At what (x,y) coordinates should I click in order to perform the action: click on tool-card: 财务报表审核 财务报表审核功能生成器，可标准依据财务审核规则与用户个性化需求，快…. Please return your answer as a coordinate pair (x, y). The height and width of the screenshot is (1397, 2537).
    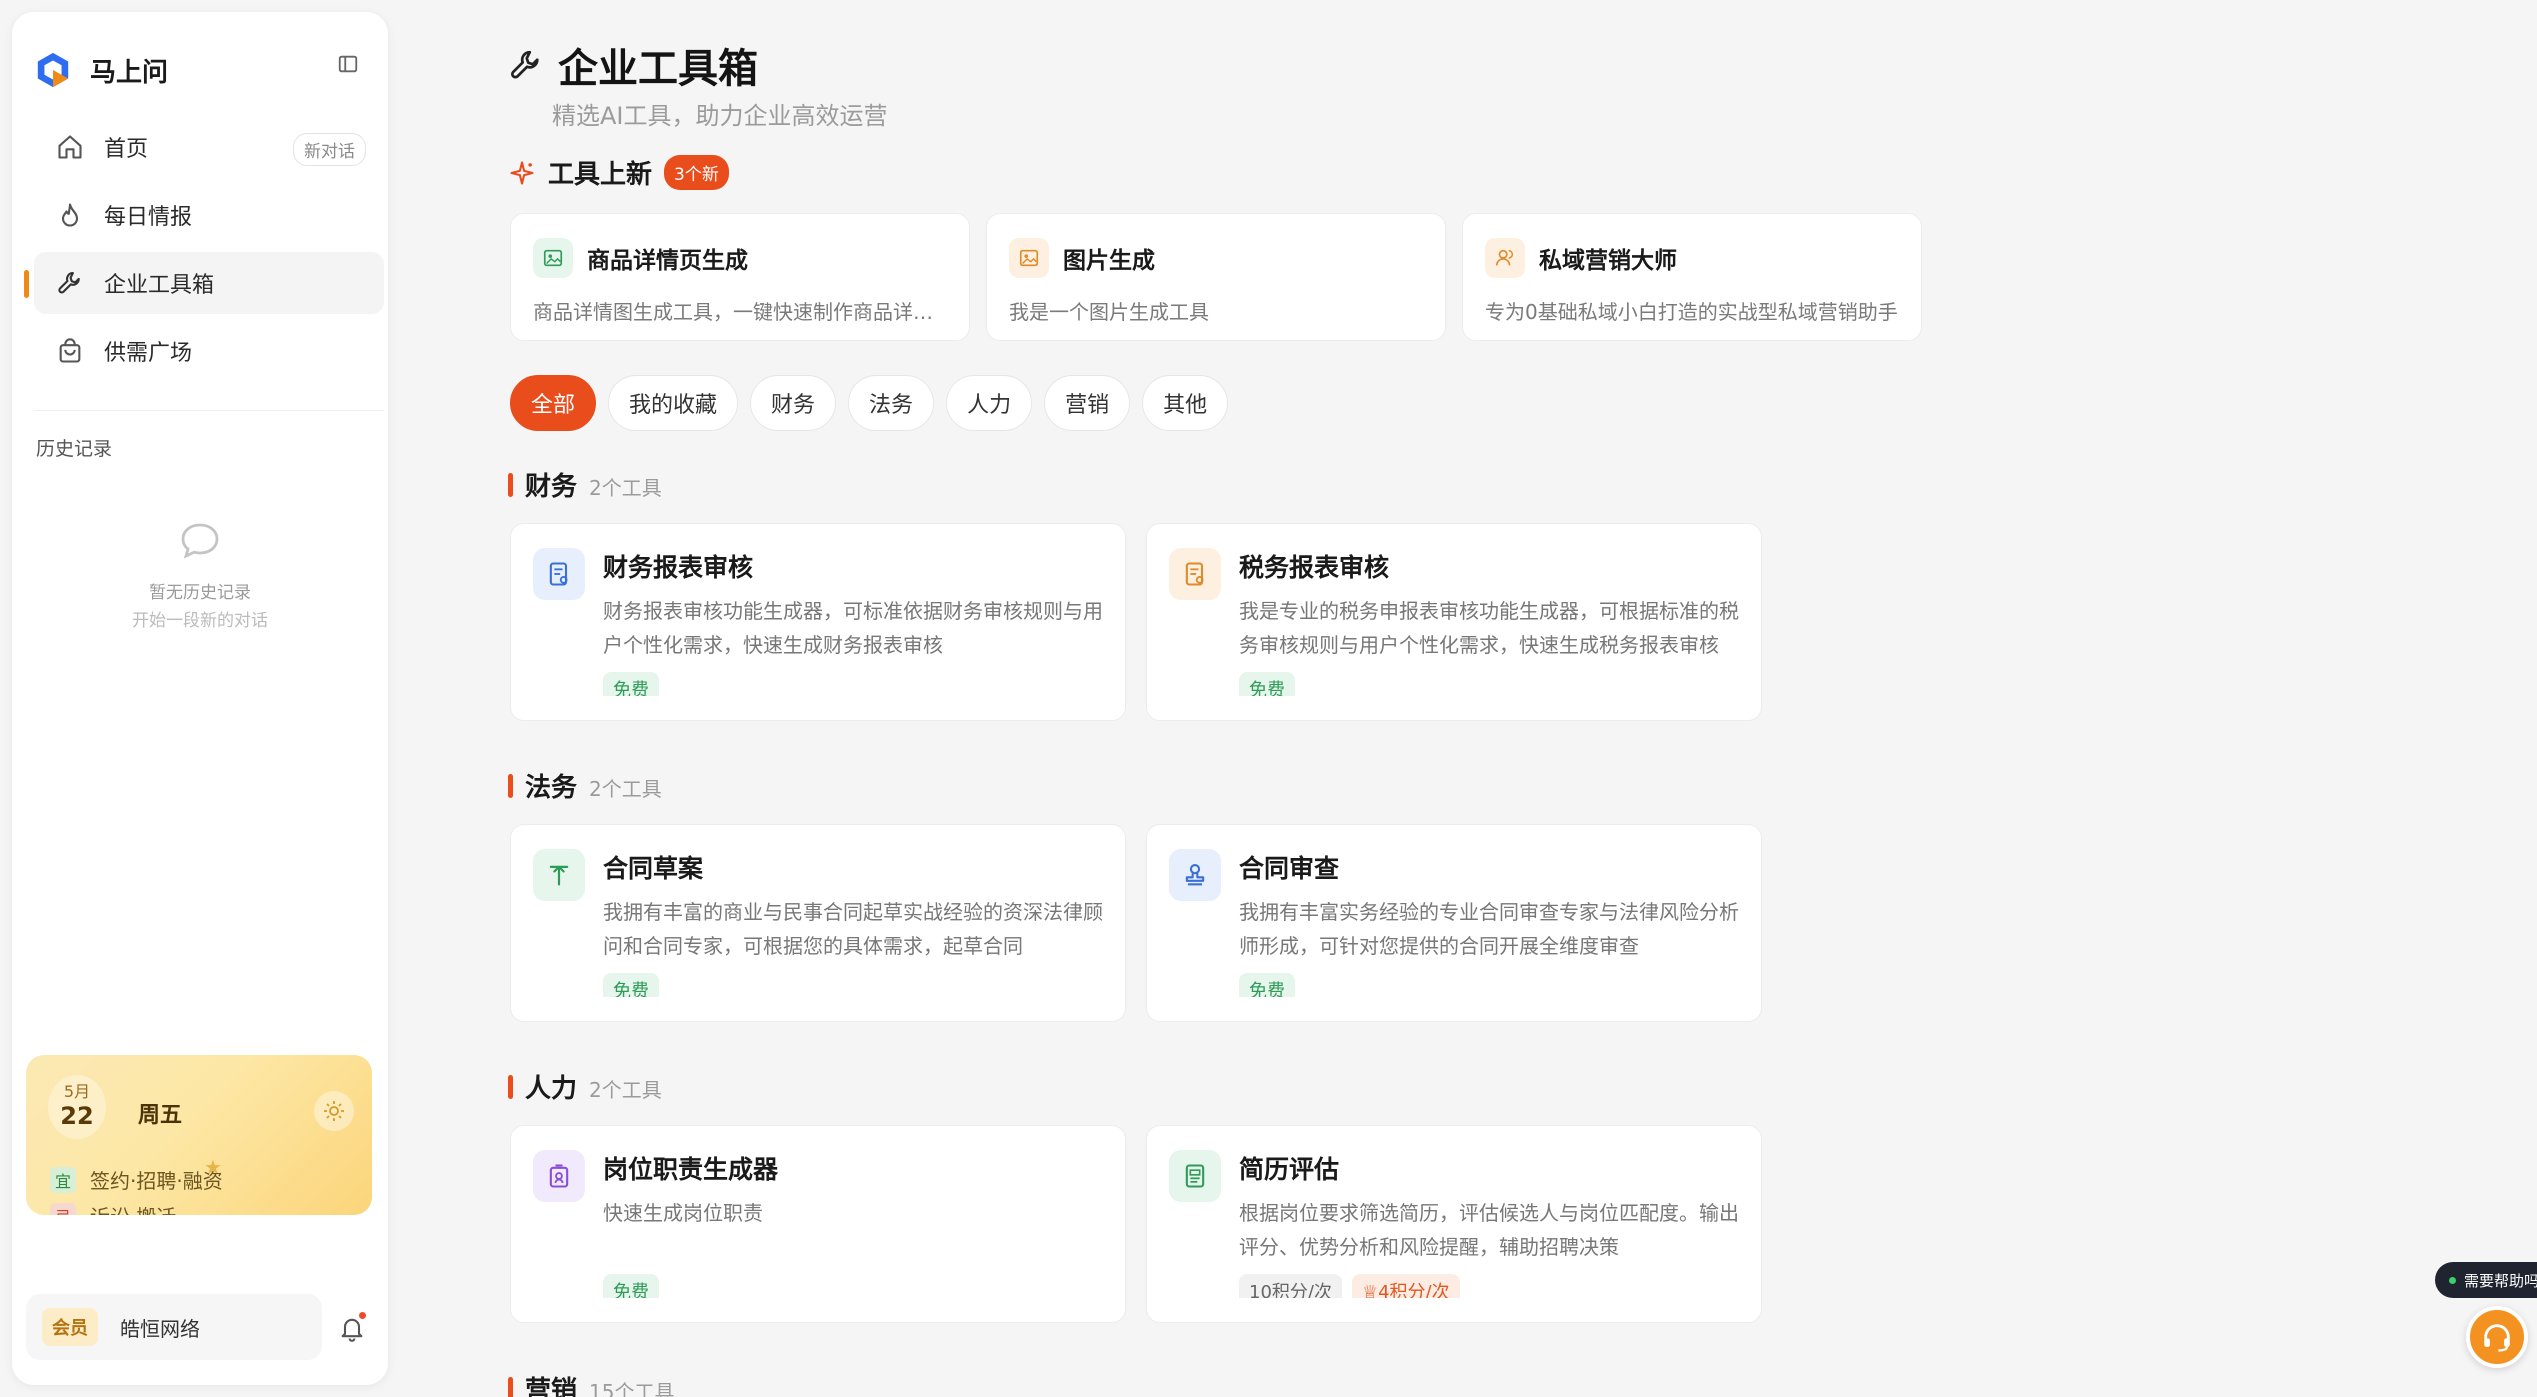
    Looking at the image, I should click on (818, 622).